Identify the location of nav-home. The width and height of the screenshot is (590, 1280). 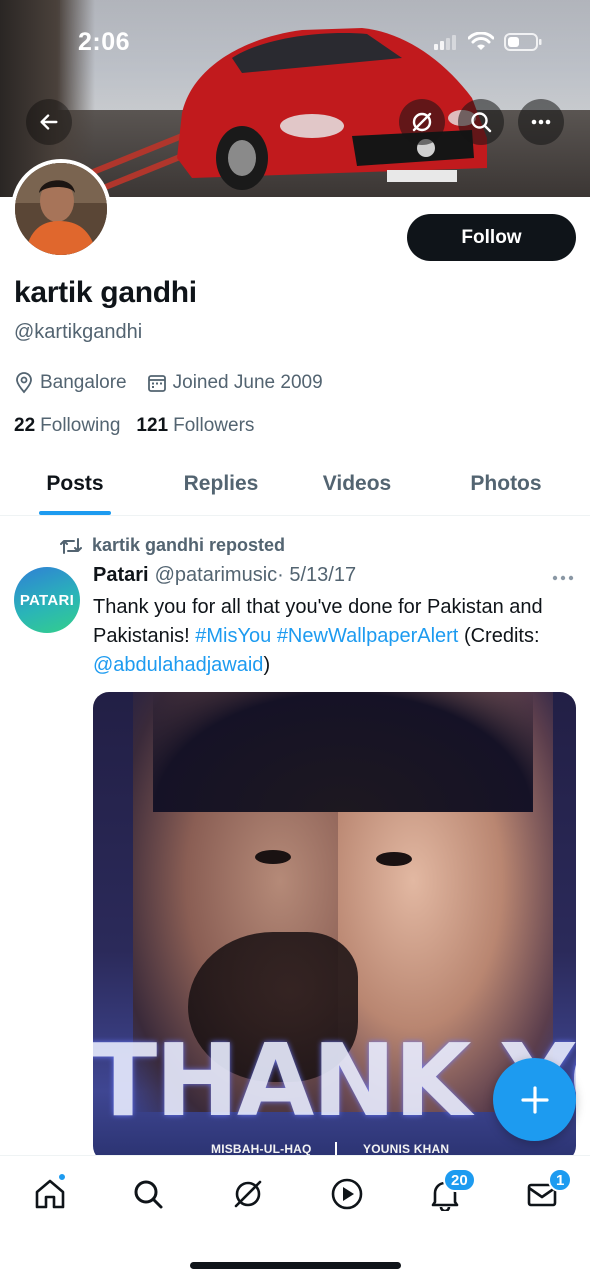
(50, 1194).